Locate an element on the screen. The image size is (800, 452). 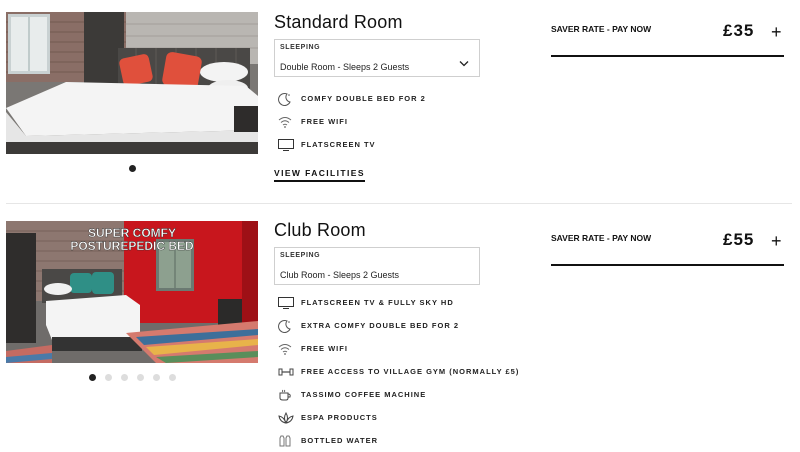
sleeping-value: Double Room - Sleeps 2 Guests is located at coordinates (345, 67).